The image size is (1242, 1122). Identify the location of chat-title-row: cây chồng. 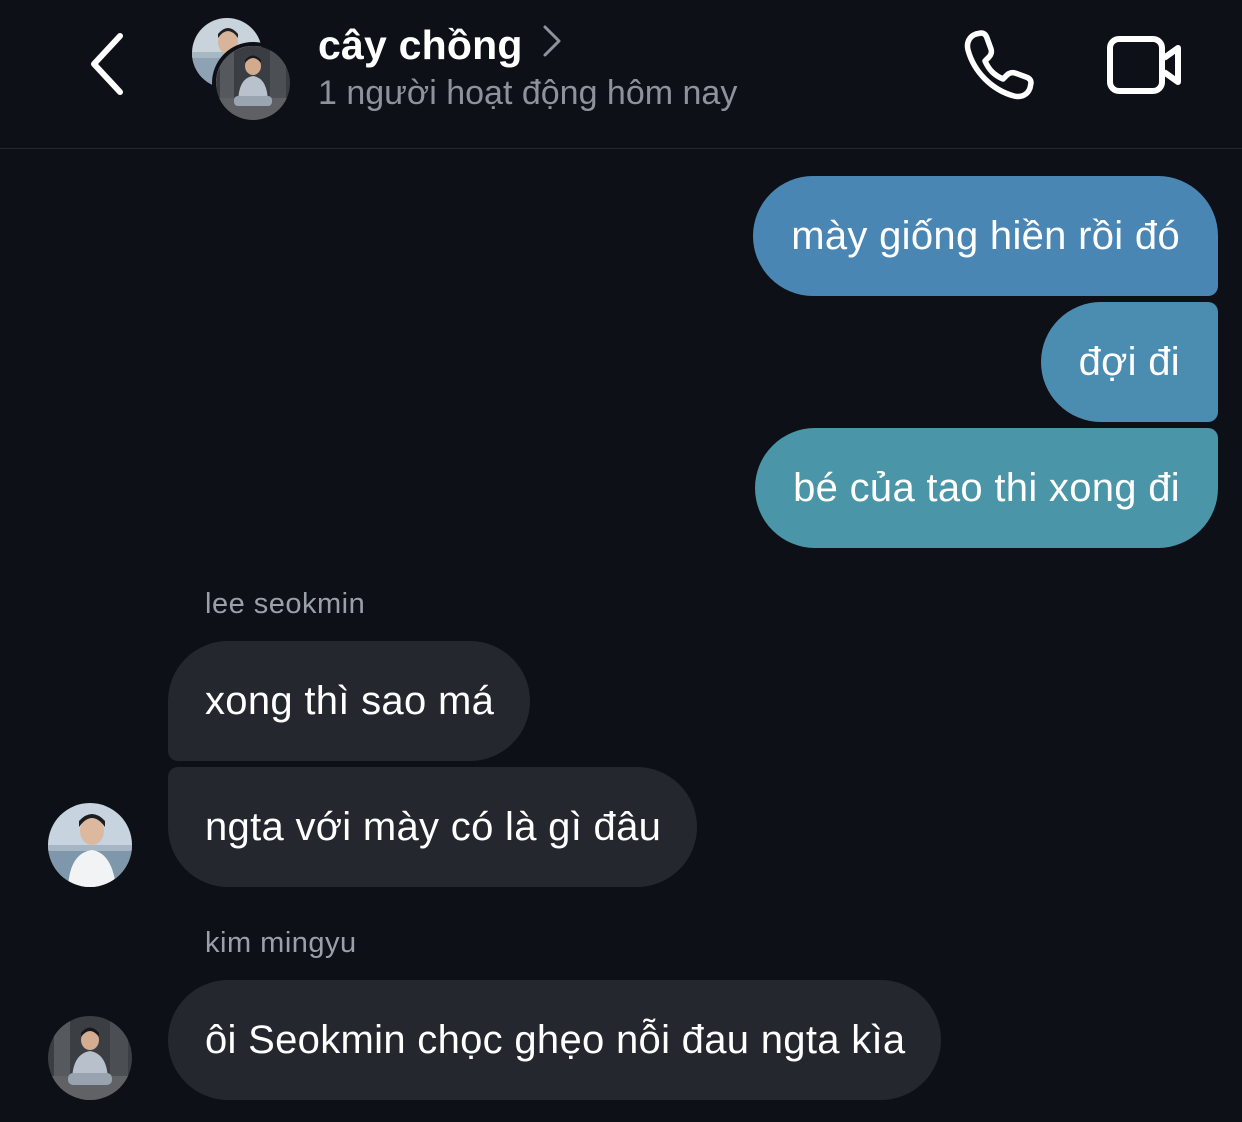
(598, 45).